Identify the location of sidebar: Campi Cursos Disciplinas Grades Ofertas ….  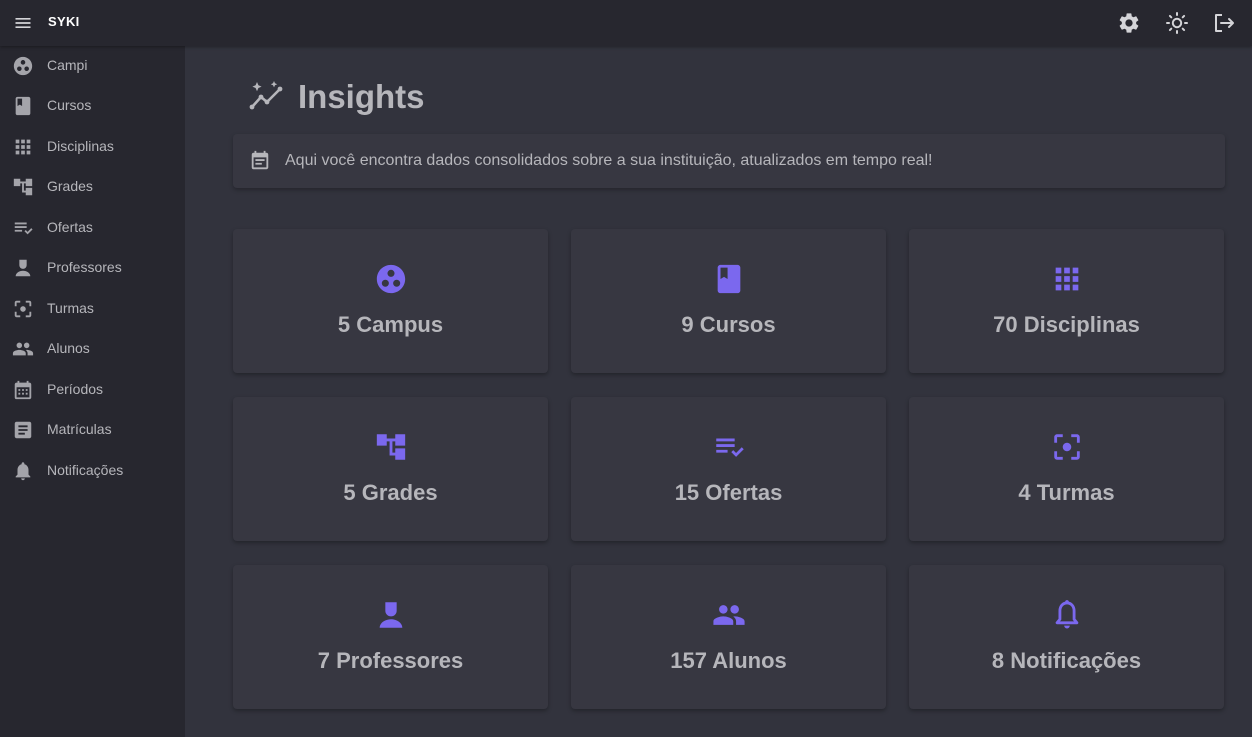
(92, 391).